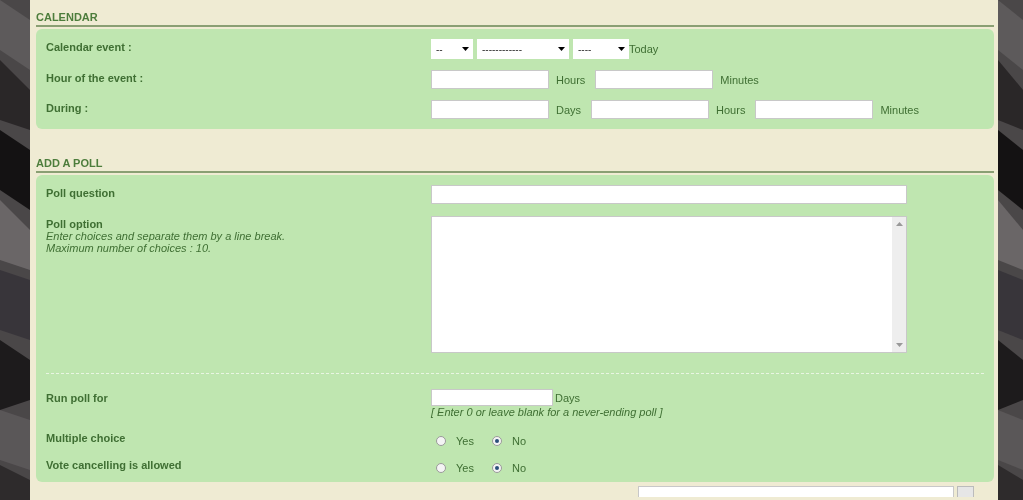 Image resolution: width=1023 pixels, height=500 pixels. I want to click on field-label: Poll option, so click(74, 224).